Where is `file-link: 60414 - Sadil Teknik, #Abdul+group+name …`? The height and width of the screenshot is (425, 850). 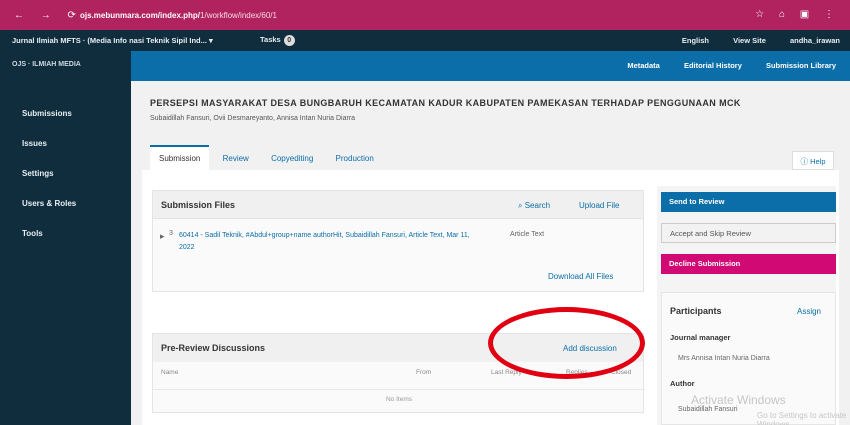 file-link: 60414 - Sadil Teknik, #Abdul+group+name … is located at coordinates (329, 242).